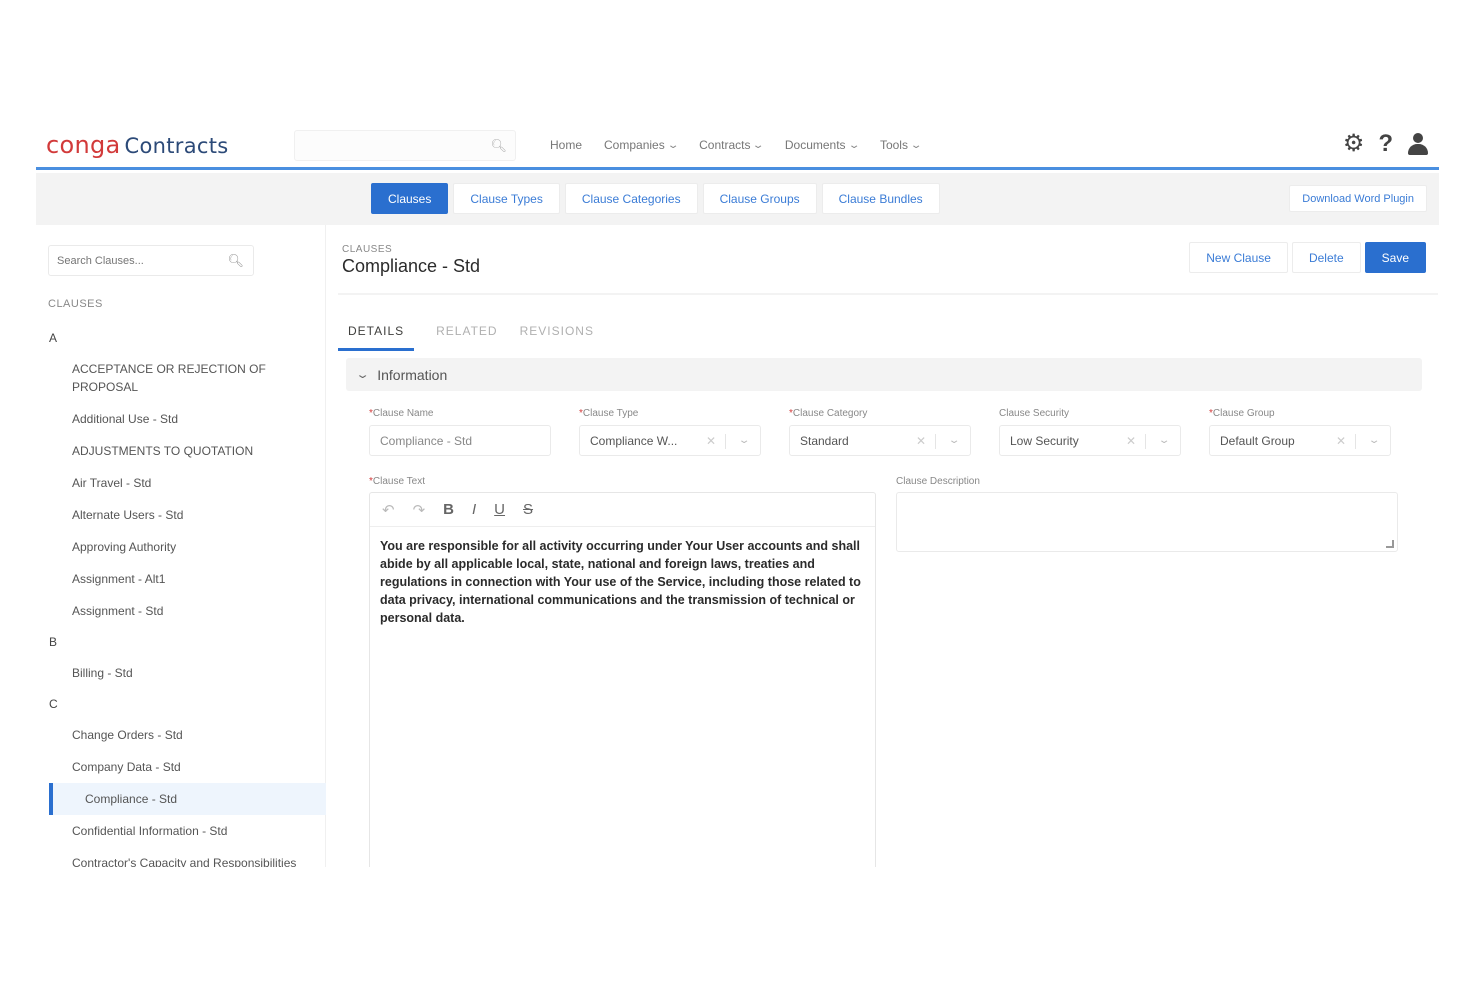 The image size is (1480, 987). What do you see at coordinates (181, 515) in the screenshot?
I see `clause-list-item: Alternate Users - Std` at bounding box center [181, 515].